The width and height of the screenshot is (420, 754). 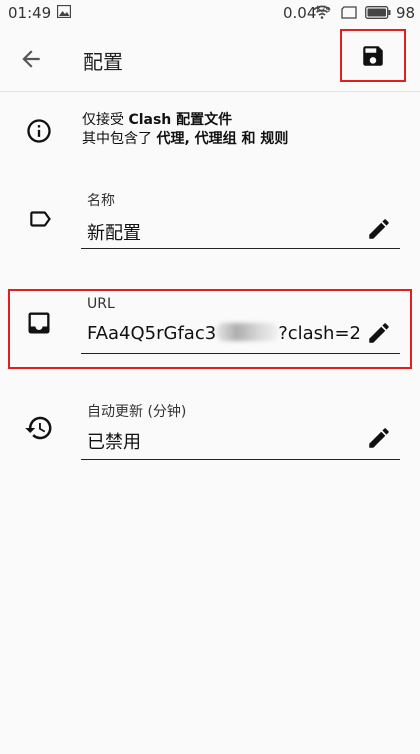 I want to click on history-clock-icon, so click(x=38, y=428).